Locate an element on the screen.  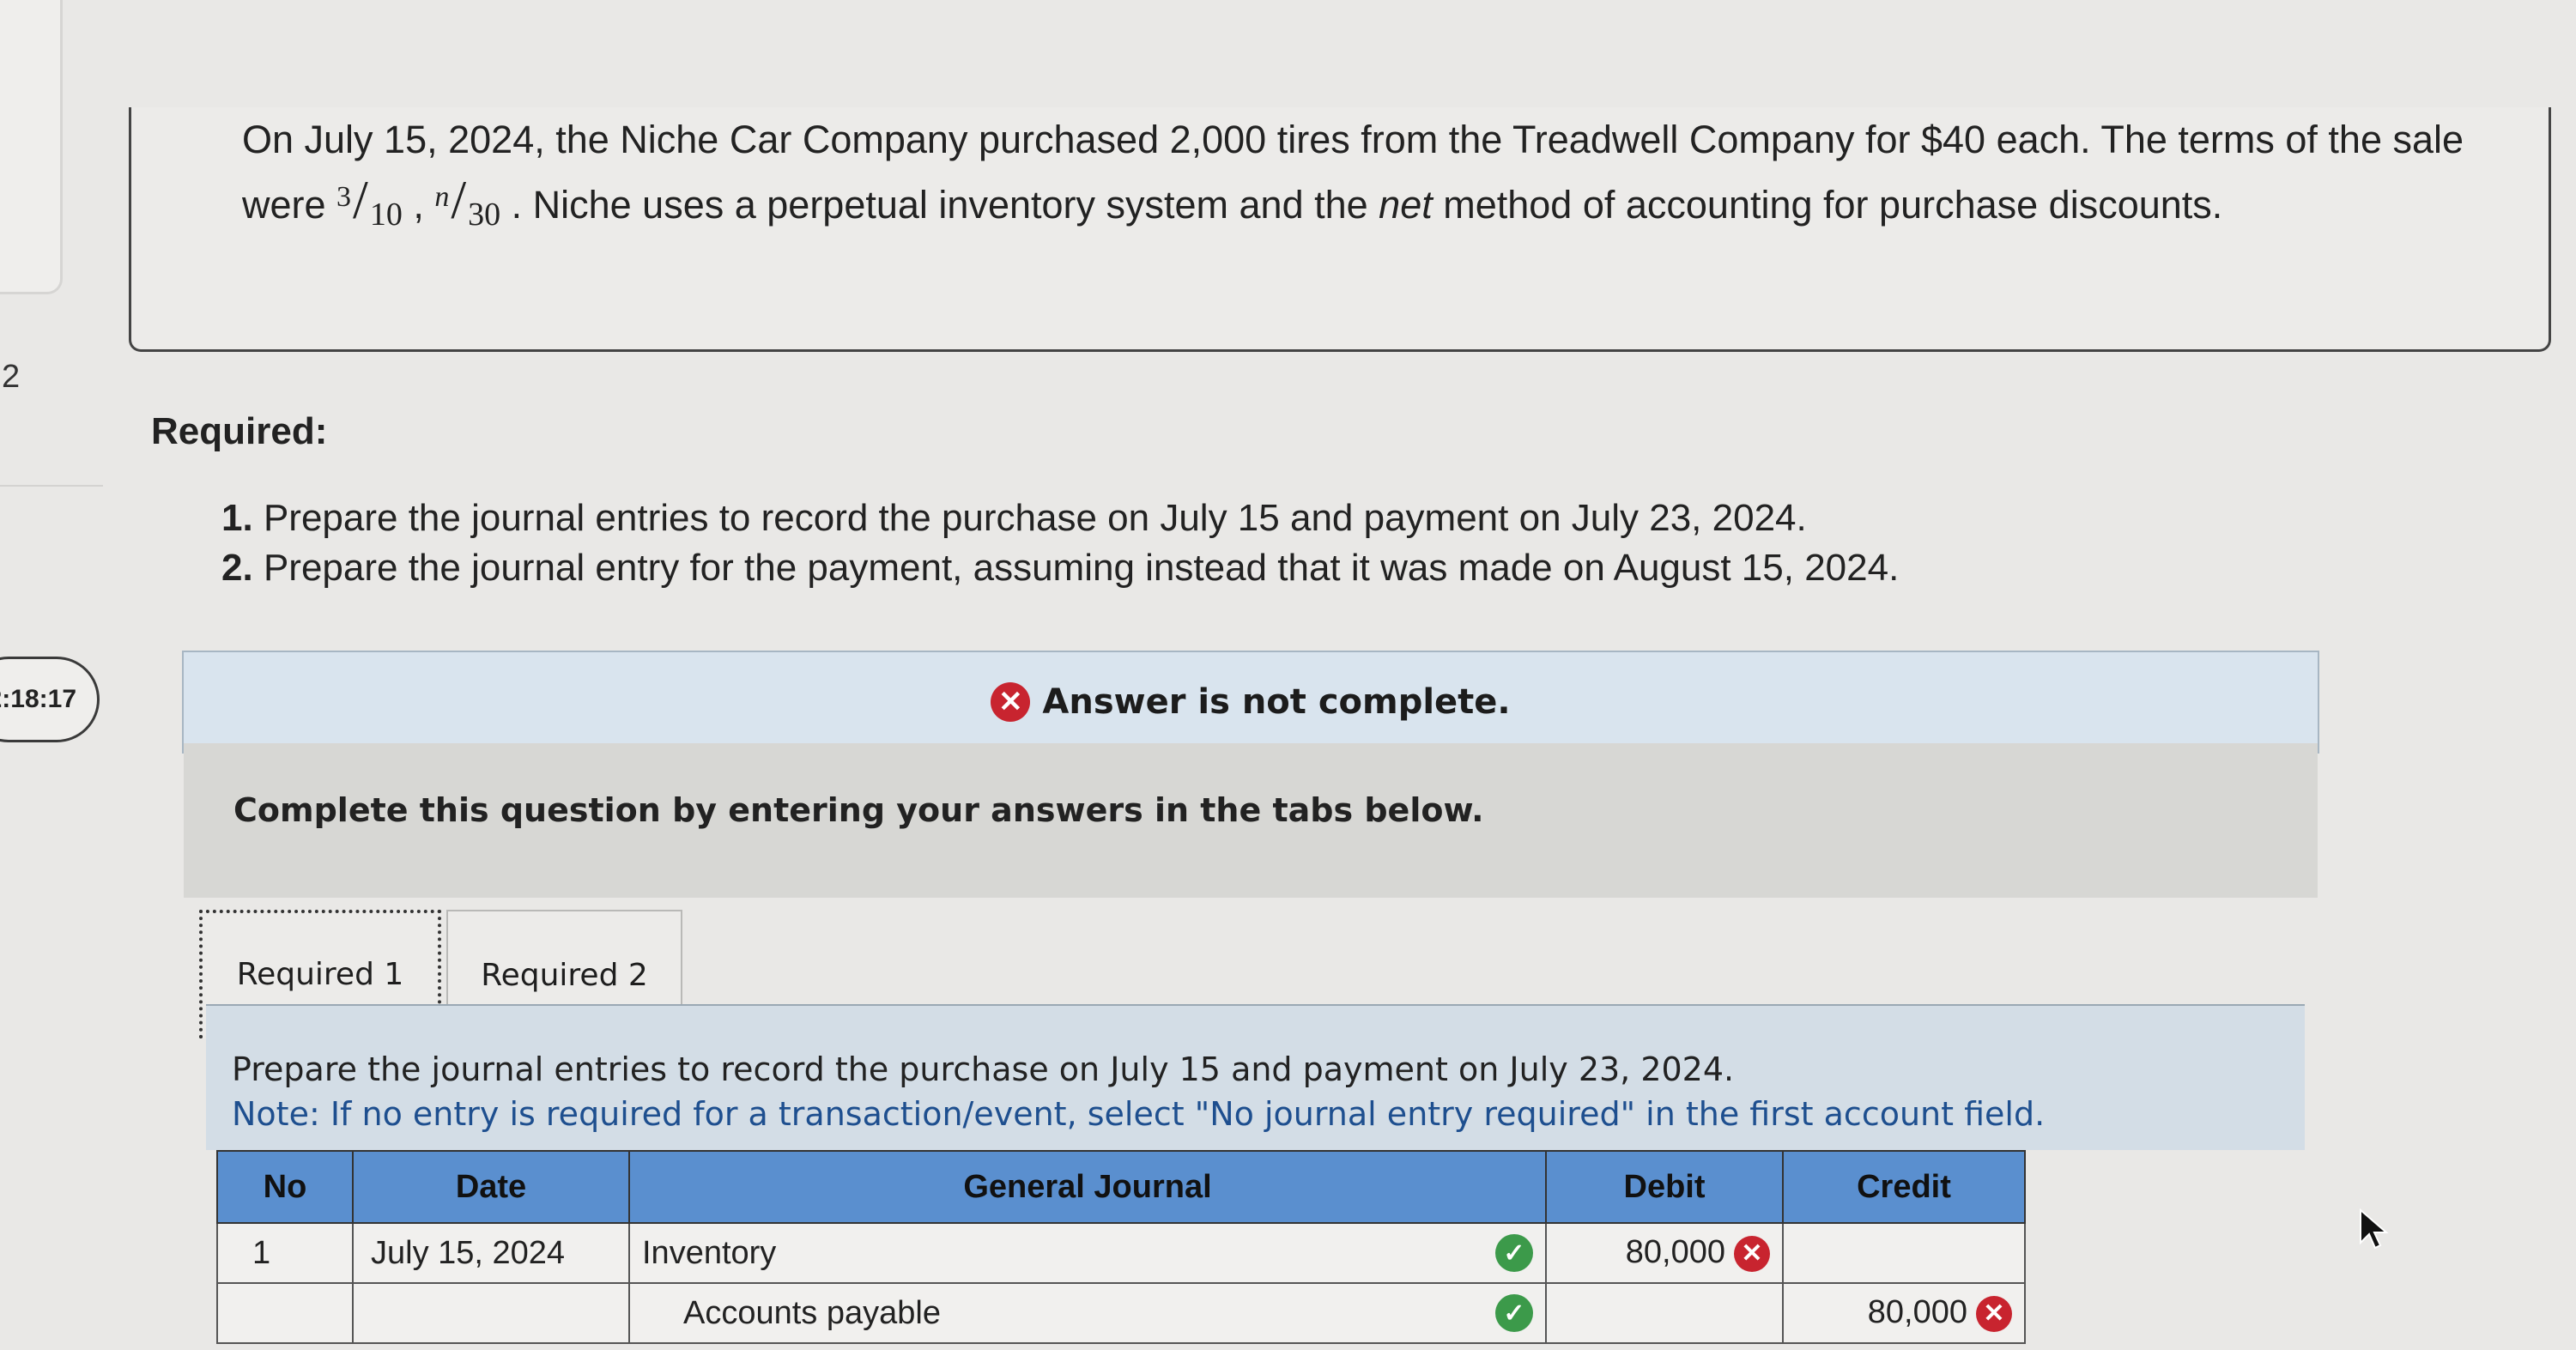
table-header-row: No Date General Journal Debit Credit is located at coordinates (1121, 1187).